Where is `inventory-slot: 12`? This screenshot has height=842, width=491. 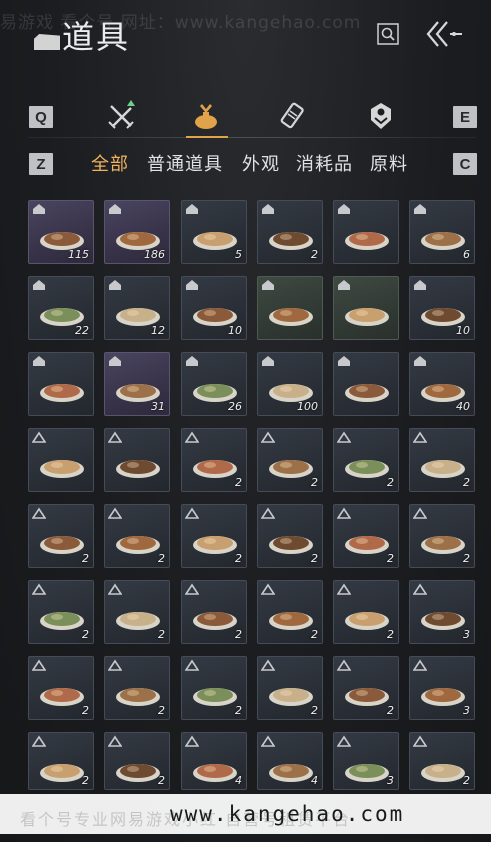 inventory-slot: 12 is located at coordinates (137, 308).